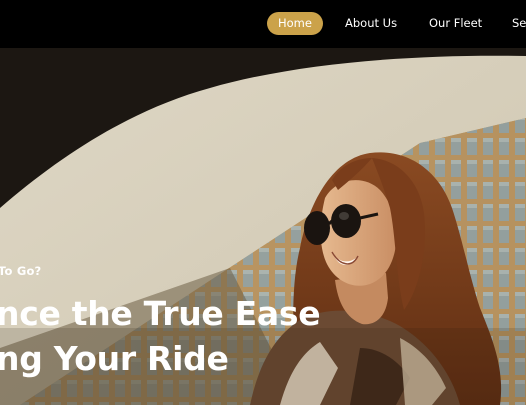 Image resolution: width=526 pixels, height=405 pixels. What do you see at coordinates (114, 358) in the screenshot?
I see `hero-headline-line-2: ng Your Ride` at bounding box center [114, 358].